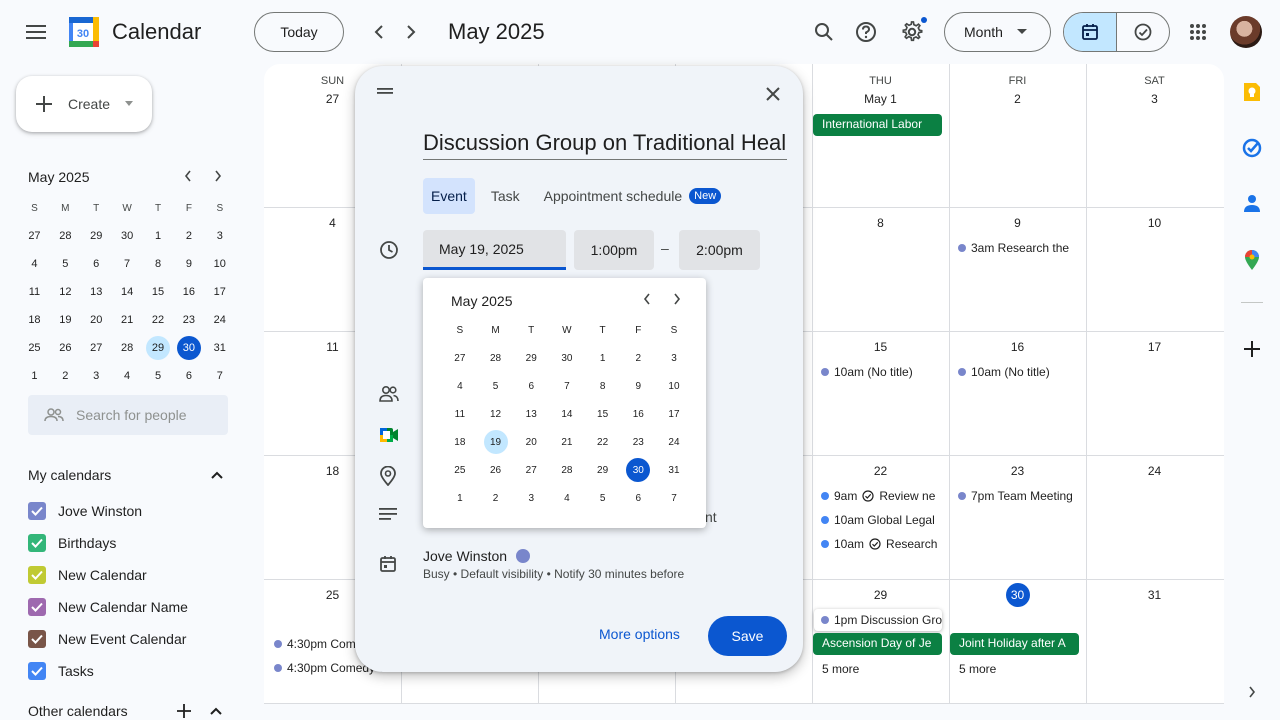 The width and height of the screenshot is (1280, 720). I want to click on mini-calendar-prev, so click(188, 176).